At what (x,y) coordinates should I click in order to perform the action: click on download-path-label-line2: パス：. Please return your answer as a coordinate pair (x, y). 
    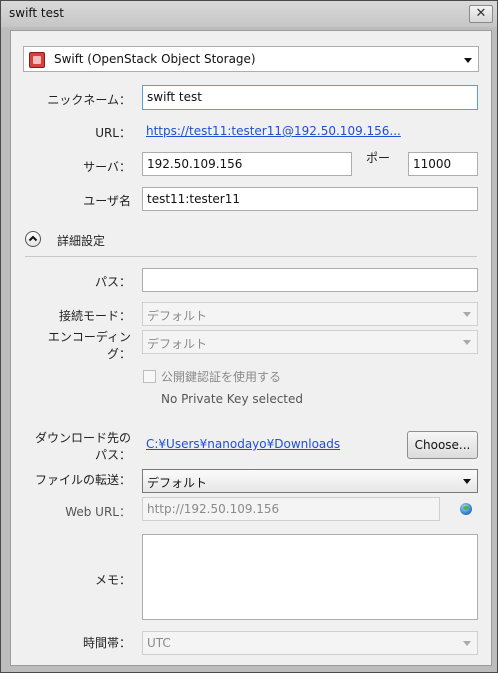
    Looking at the image, I should click on (112, 455).